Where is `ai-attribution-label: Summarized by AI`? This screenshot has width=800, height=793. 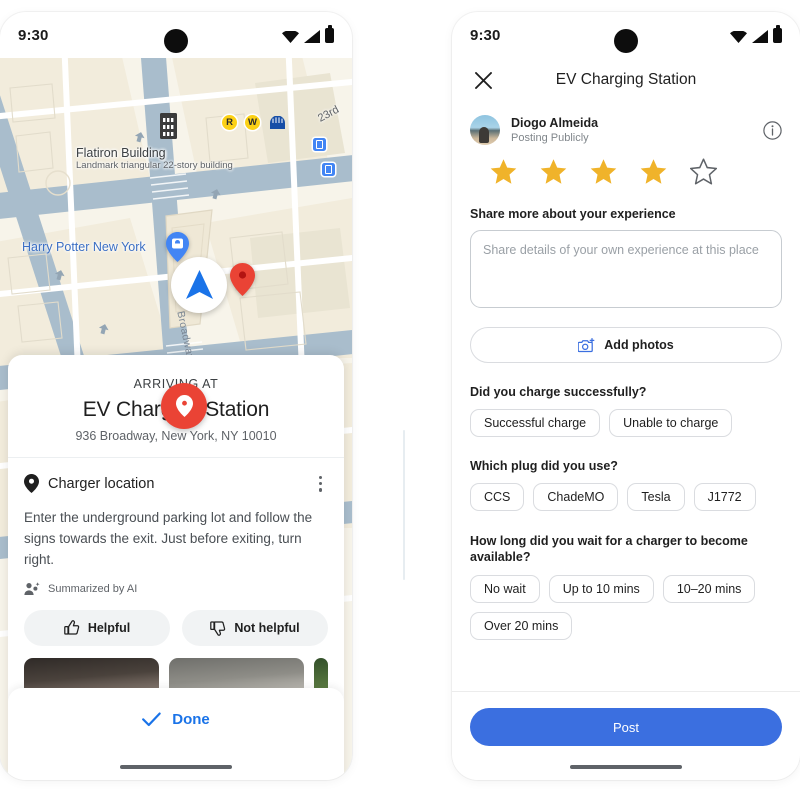 ai-attribution-label: Summarized by AI is located at coordinates (93, 588).